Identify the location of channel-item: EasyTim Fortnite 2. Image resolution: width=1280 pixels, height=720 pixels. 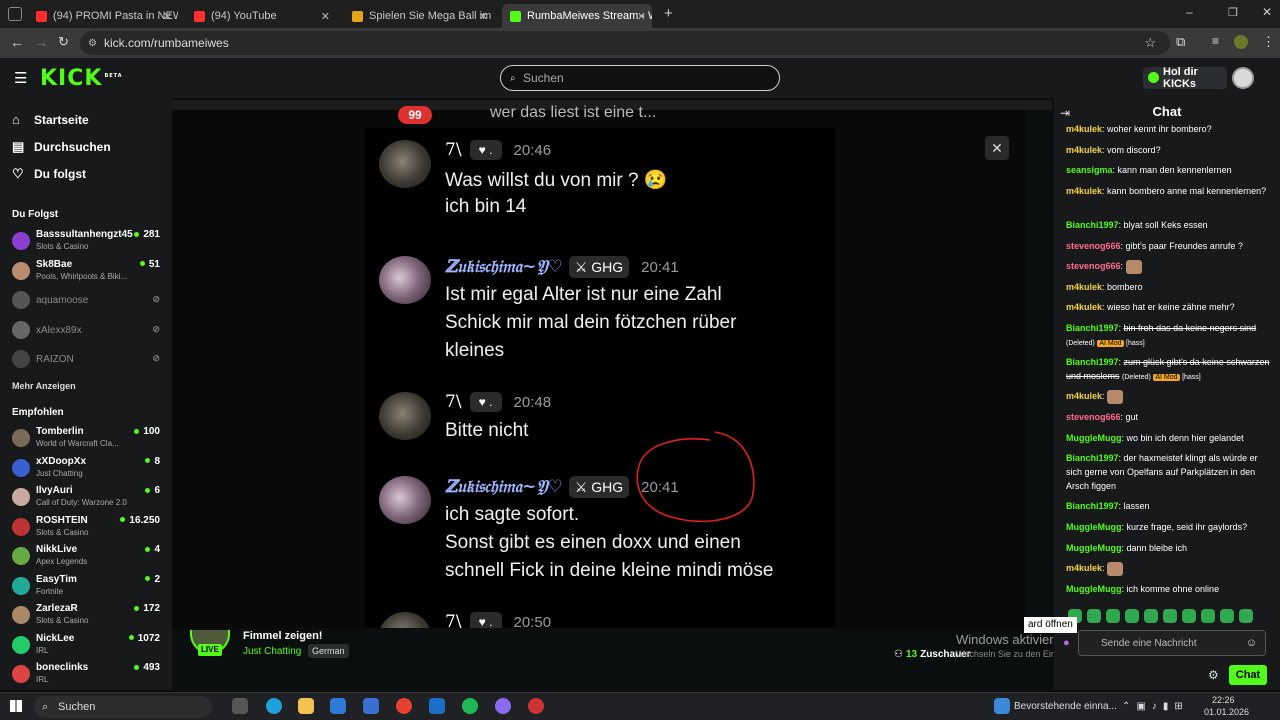
(87, 588).